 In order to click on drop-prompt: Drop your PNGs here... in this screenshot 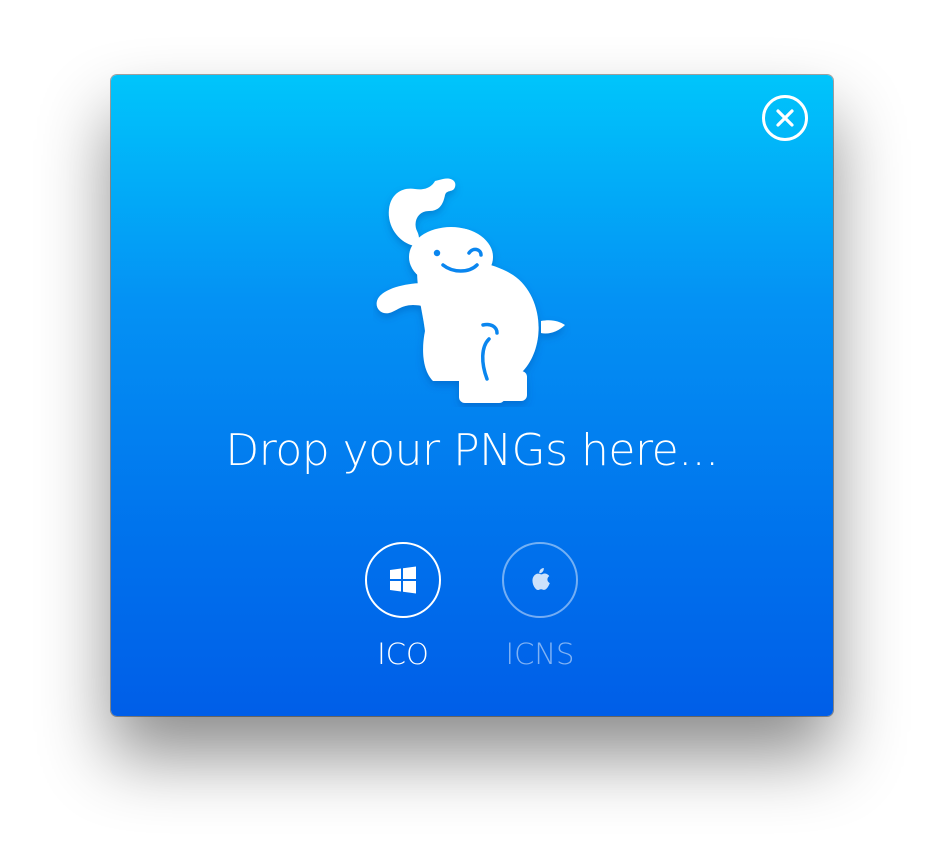, I will do `click(472, 450)`.